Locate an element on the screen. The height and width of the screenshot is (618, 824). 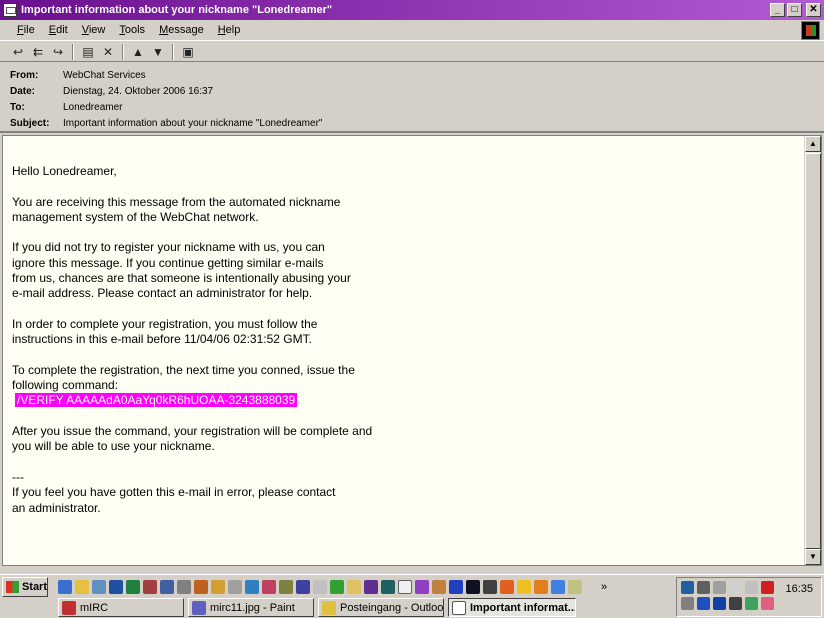
address-book-icon: ▣ is located at coordinates (188, 52).